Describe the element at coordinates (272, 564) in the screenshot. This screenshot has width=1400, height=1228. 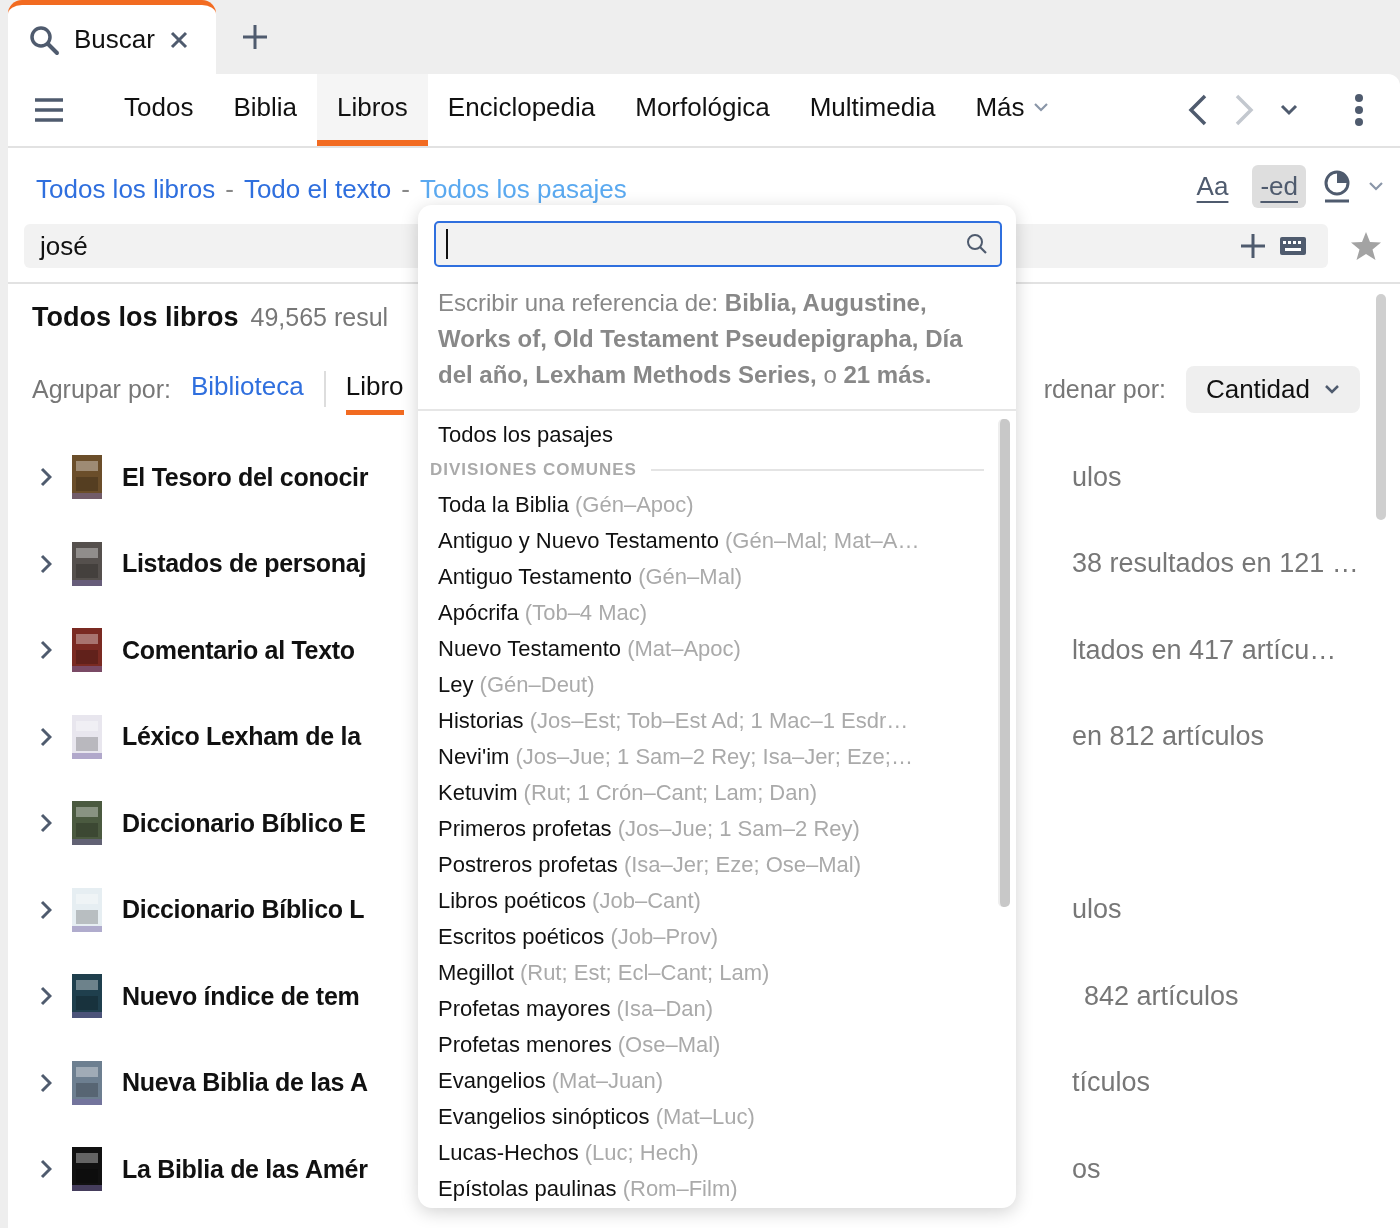
I see `book-title: Listados de personaj` at that location.